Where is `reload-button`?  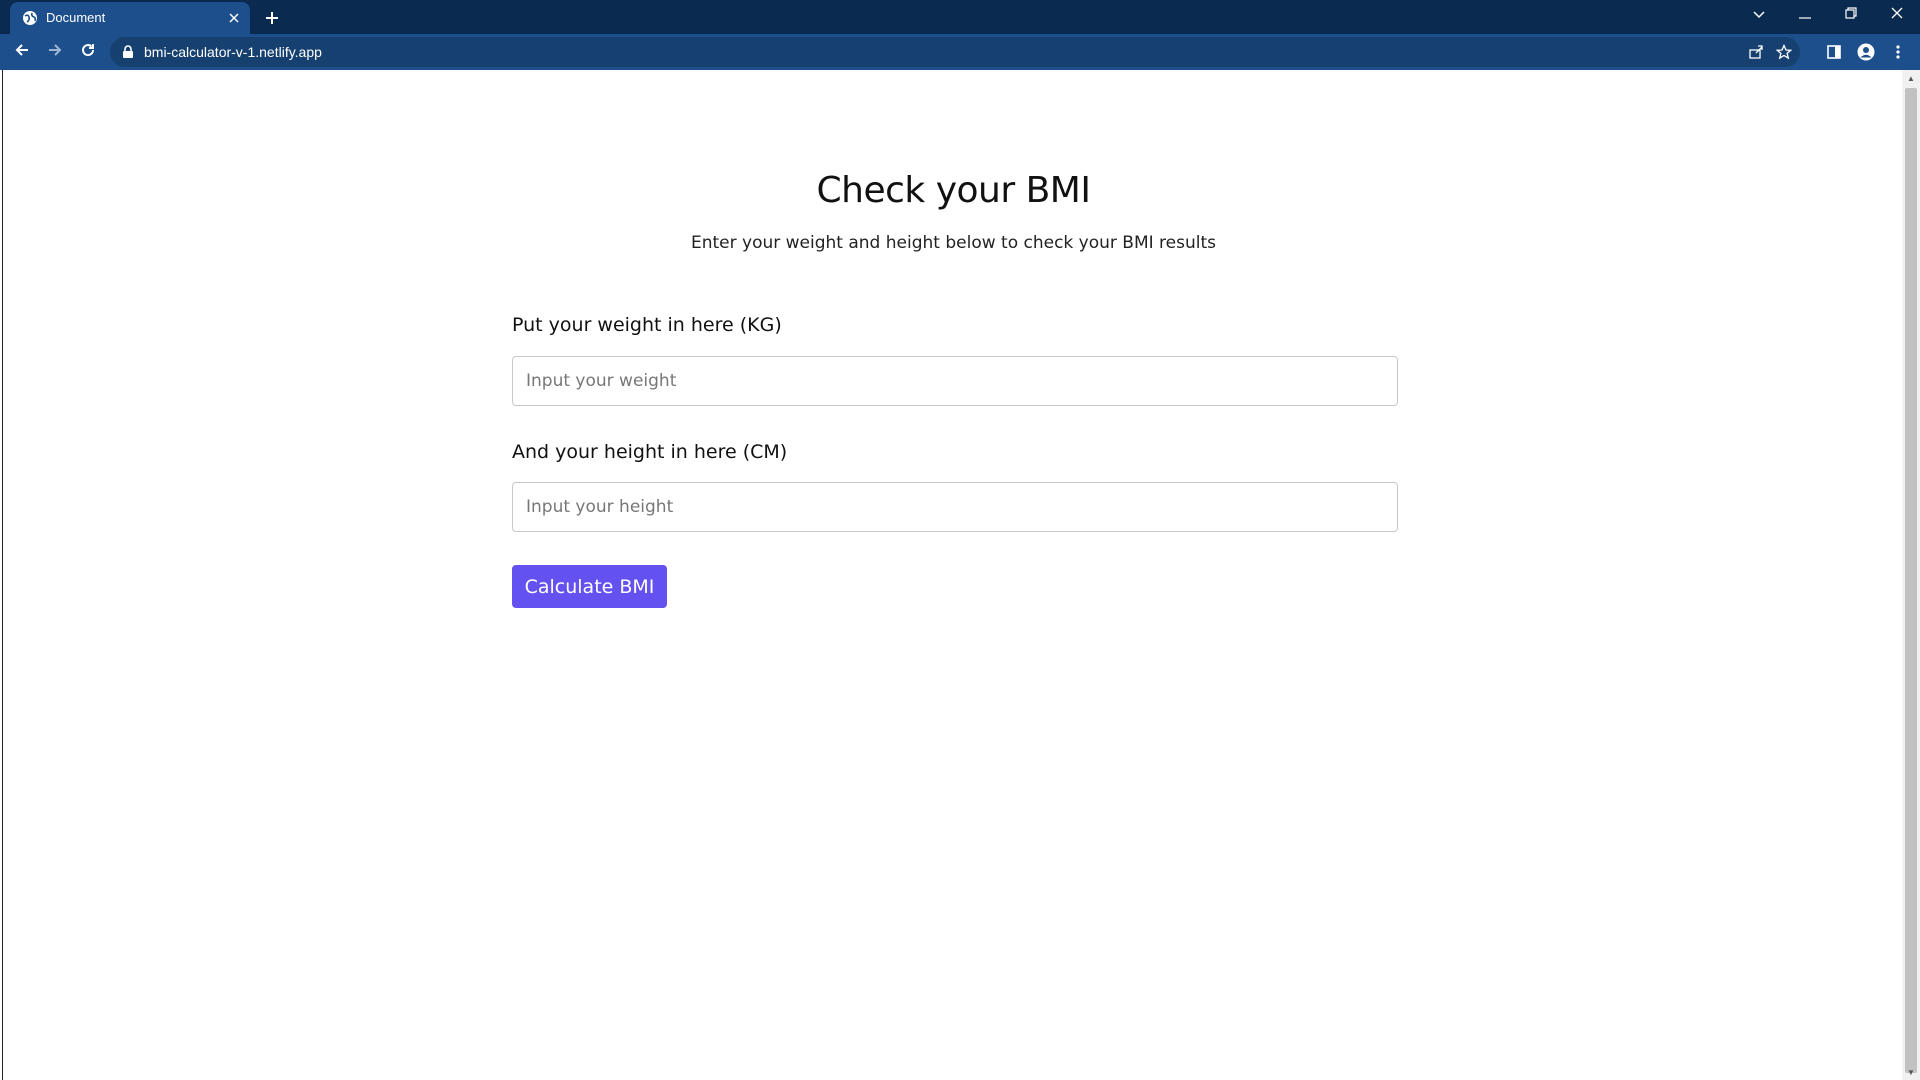
reload-button is located at coordinates (88, 52).